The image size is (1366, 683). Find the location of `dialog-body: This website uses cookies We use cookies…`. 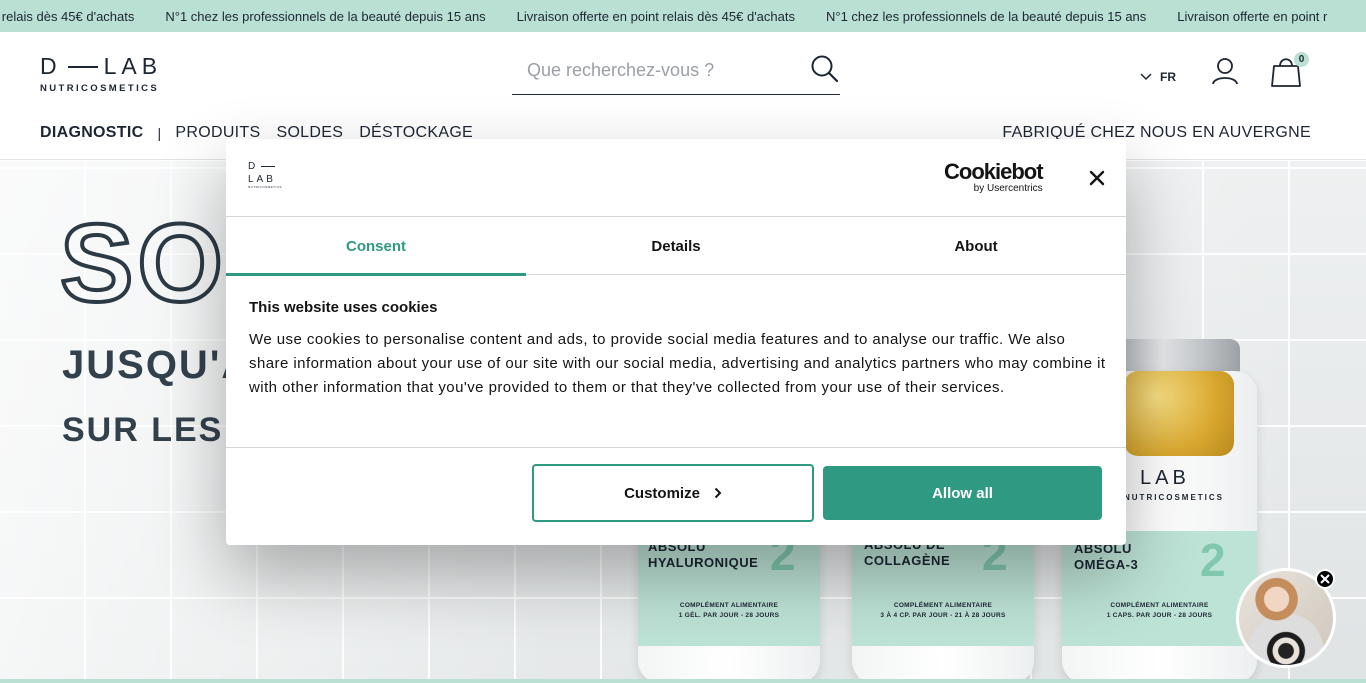

dialog-body: This website uses cookies We use cookies… is located at coordinates (679, 349).